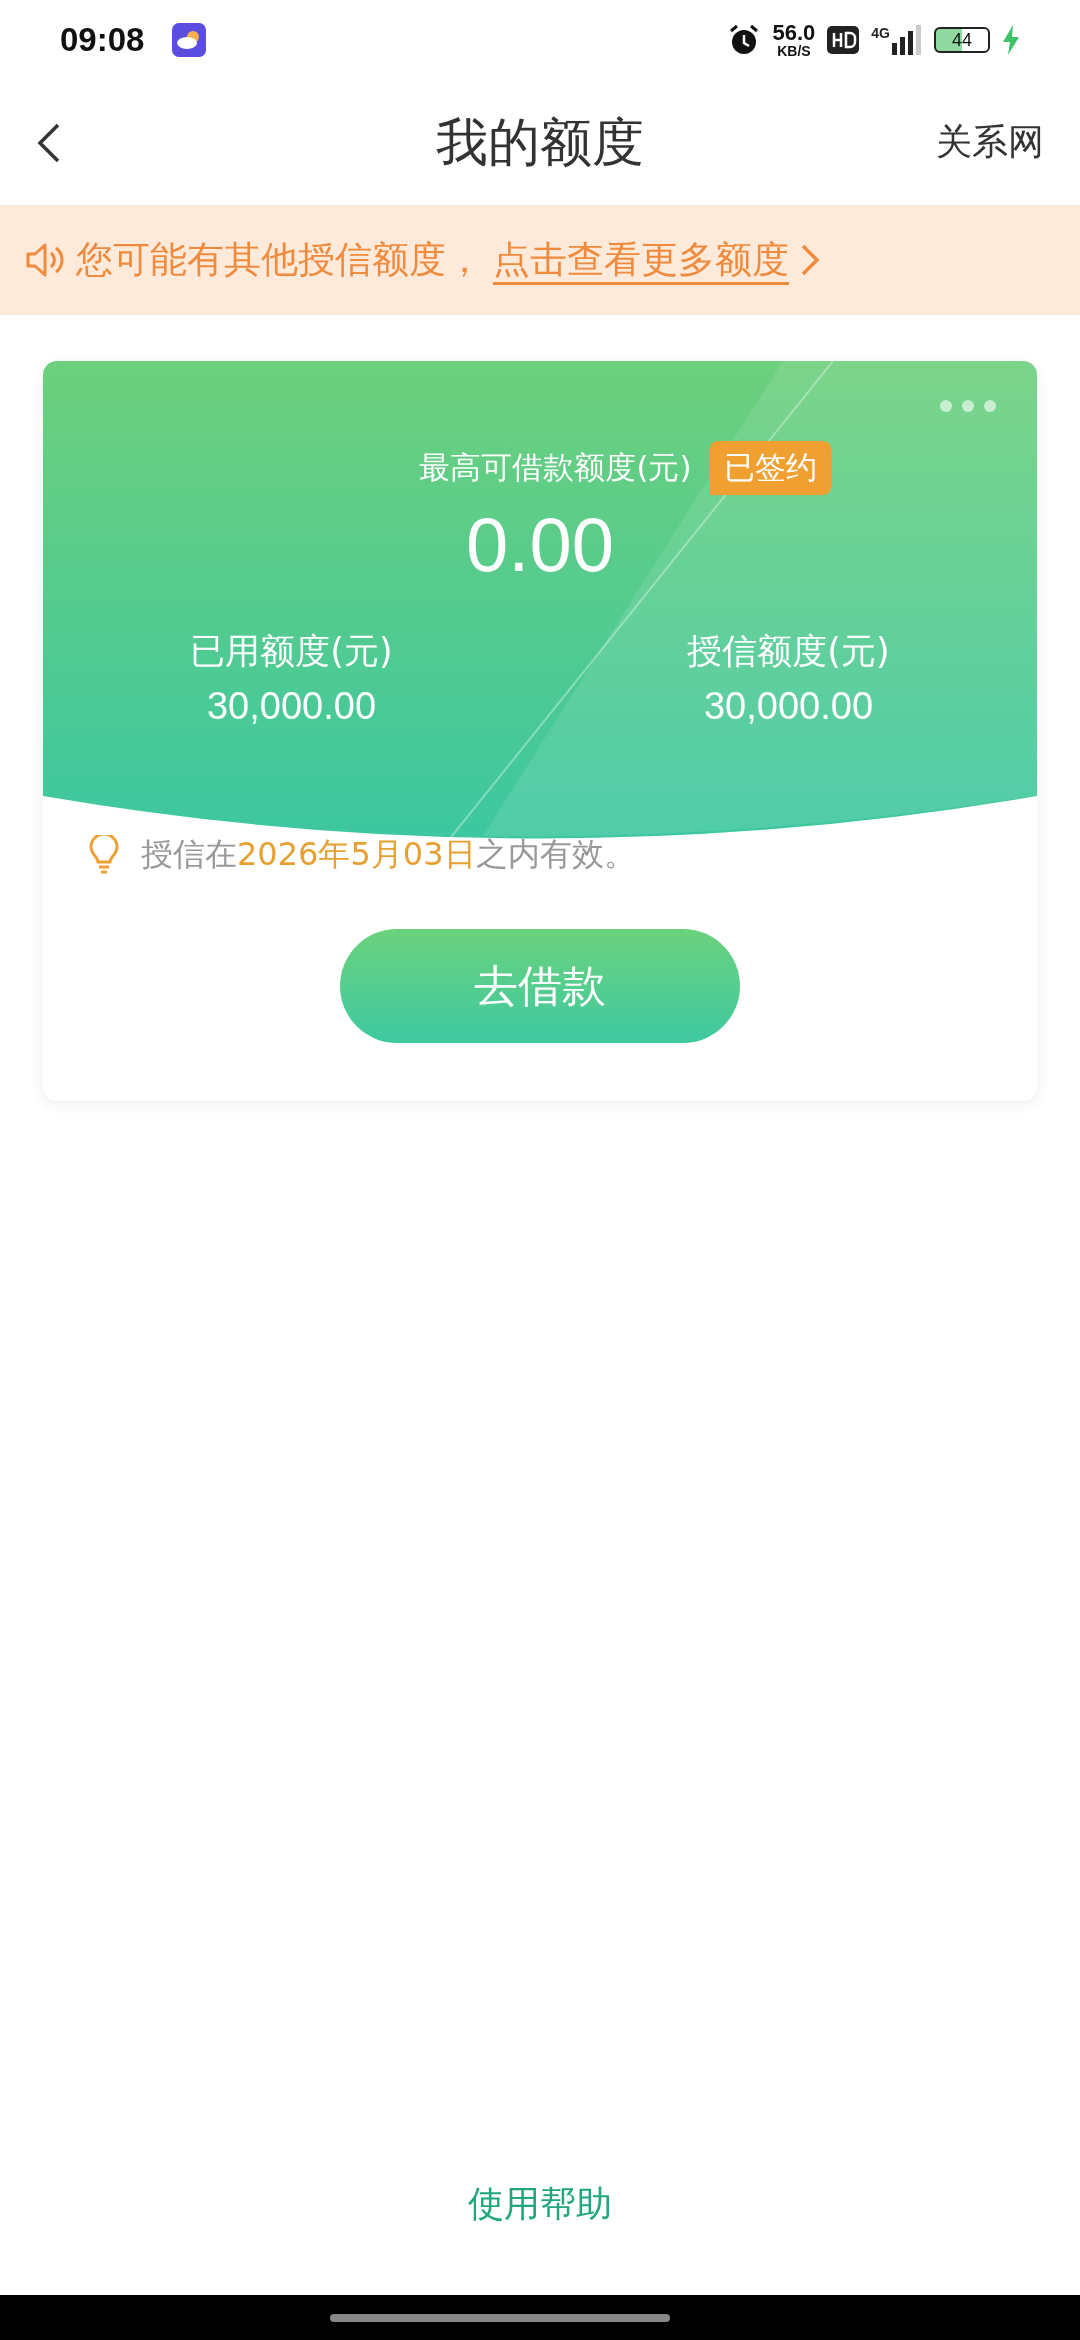  What do you see at coordinates (388, 854) in the screenshot?
I see `validity-text: 授信在2026年5月03日之内有效。` at bounding box center [388, 854].